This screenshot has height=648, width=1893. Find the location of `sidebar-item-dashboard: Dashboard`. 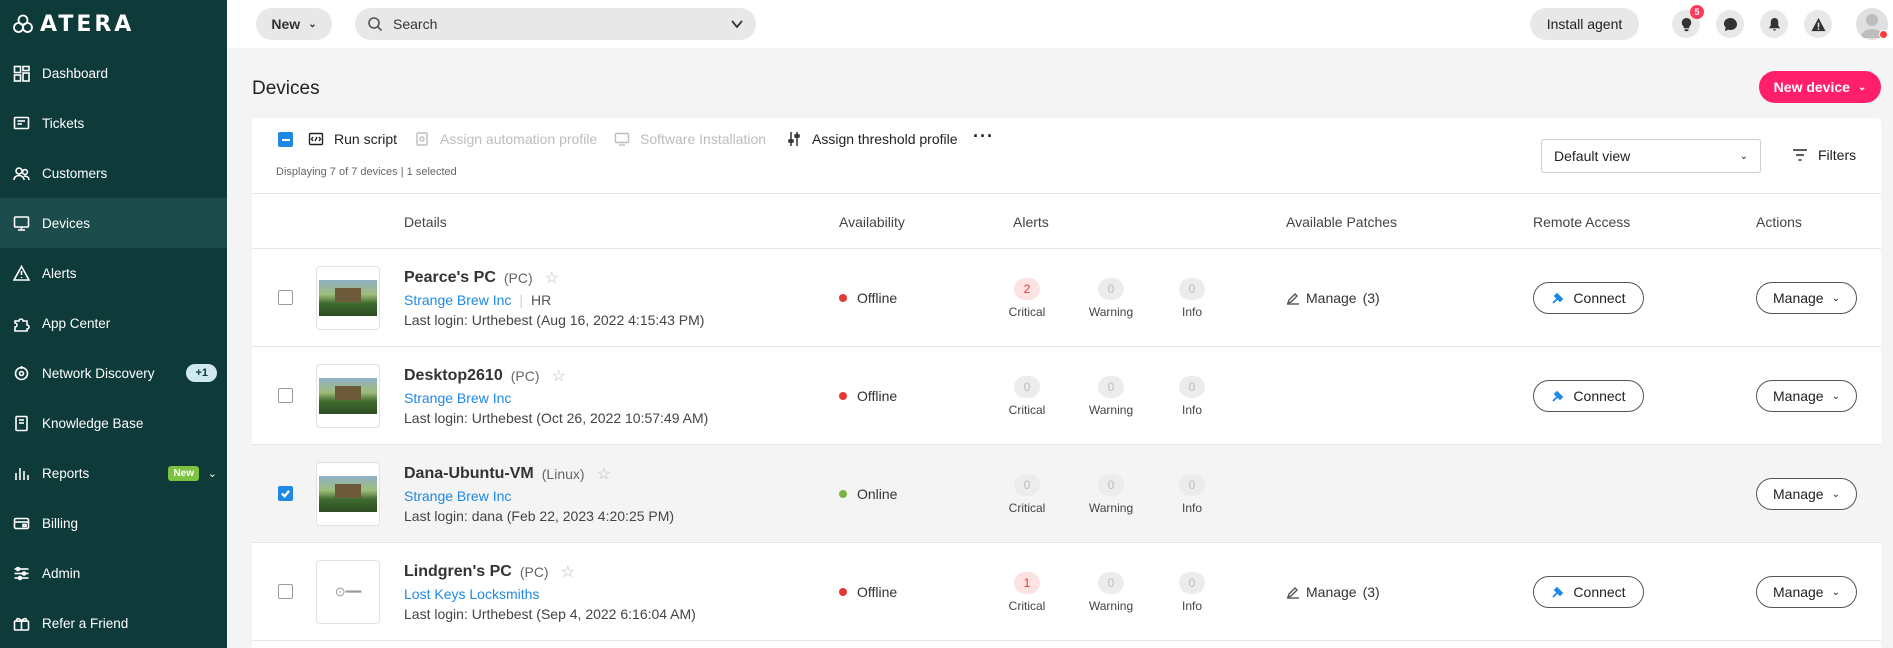

sidebar-item-dashboard: Dashboard is located at coordinates (113, 73).